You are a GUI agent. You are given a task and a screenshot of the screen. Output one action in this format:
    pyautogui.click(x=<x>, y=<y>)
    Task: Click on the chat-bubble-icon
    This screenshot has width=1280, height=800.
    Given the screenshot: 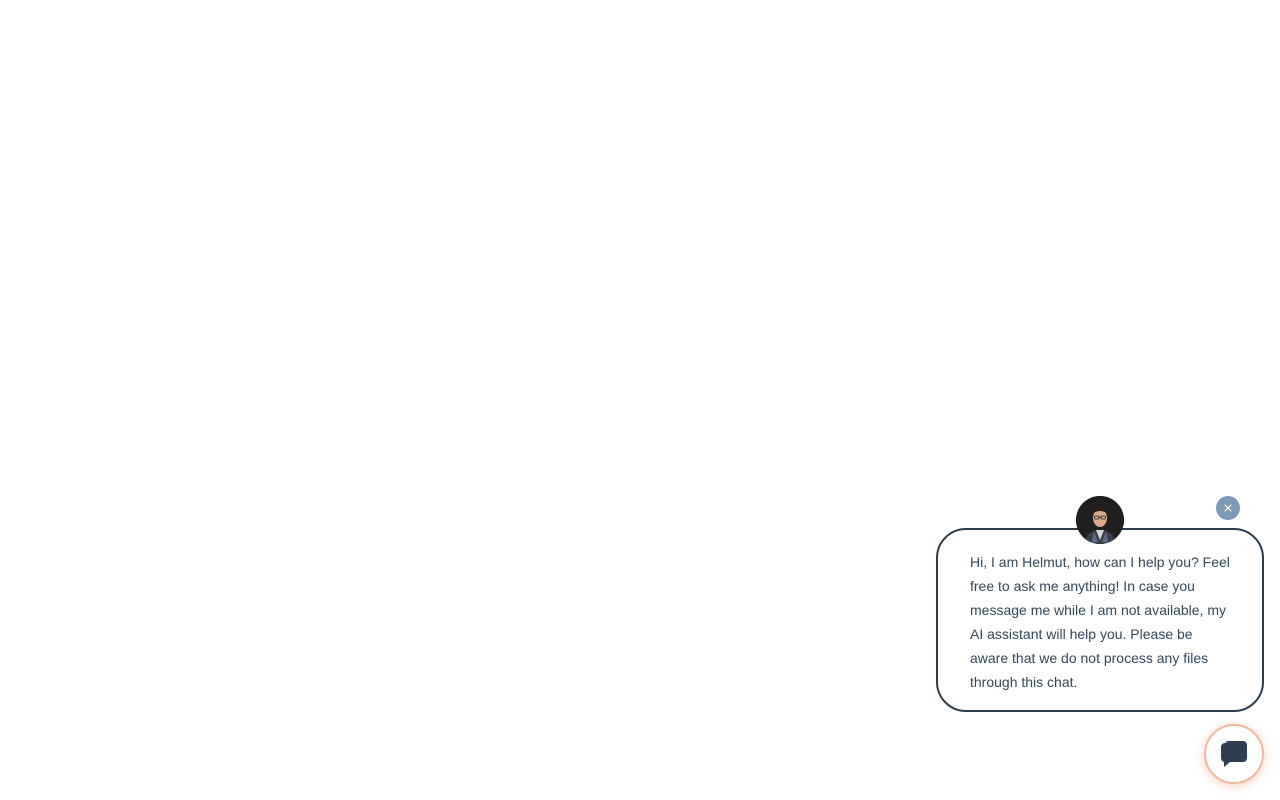 What is the action you would take?
    pyautogui.click(x=1234, y=754)
    